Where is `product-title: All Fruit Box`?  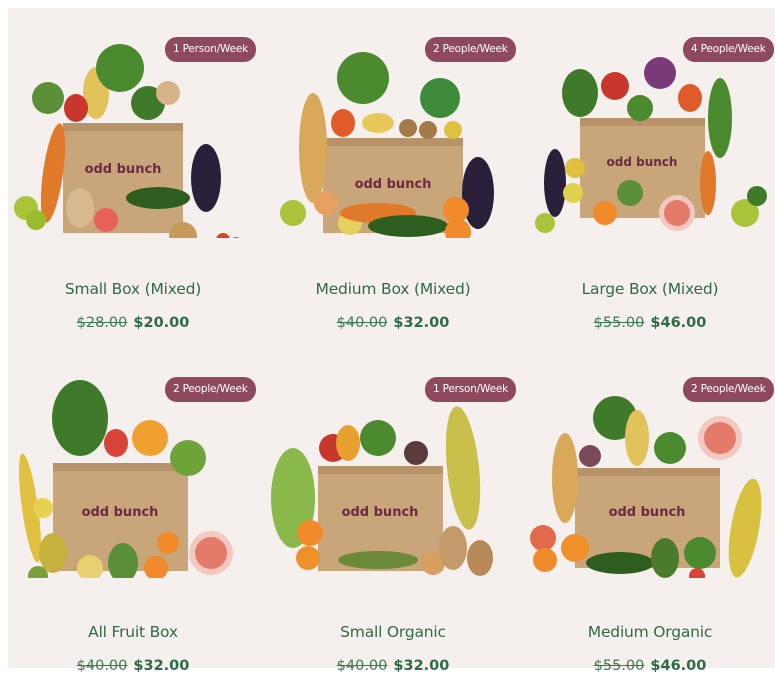 product-title: All Fruit Box is located at coordinates (133, 632).